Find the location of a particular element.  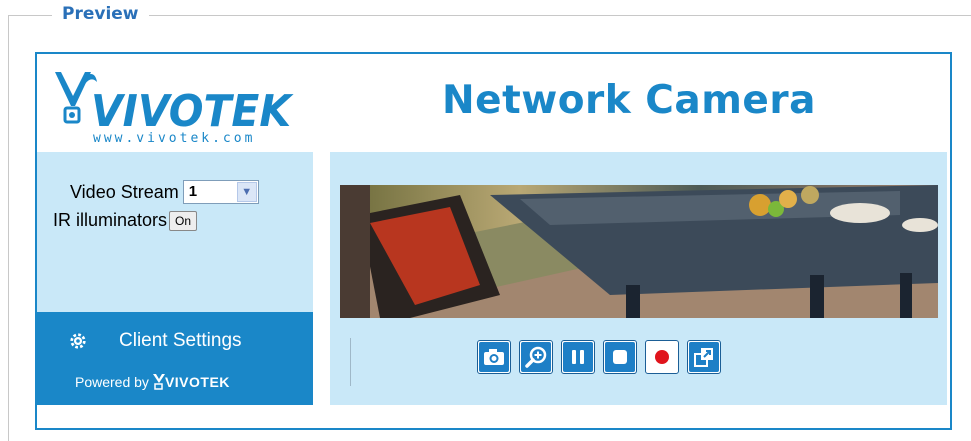

powered-brand: VIVOTEK is located at coordinates (197, 382).